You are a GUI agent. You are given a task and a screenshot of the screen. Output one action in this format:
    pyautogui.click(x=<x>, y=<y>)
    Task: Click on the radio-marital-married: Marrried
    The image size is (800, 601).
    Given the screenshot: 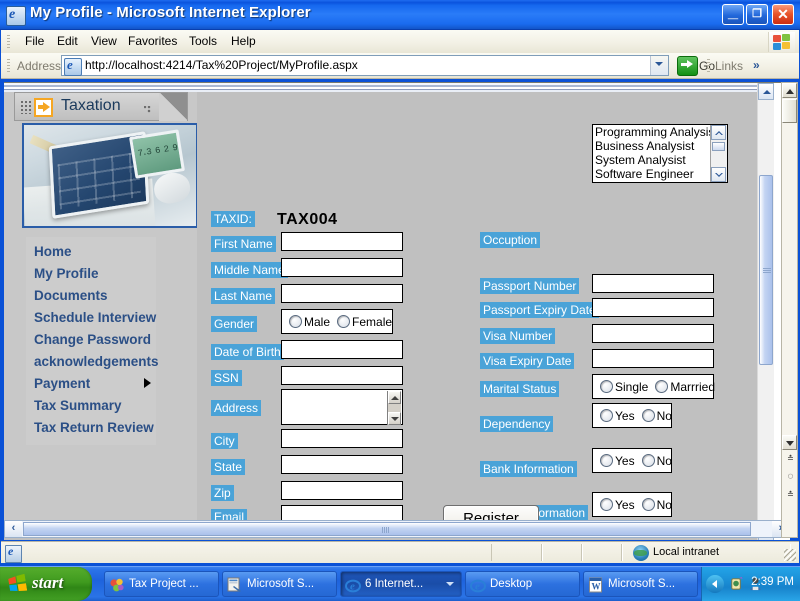 What is the action you would take?
    pyautogui.click(x=685, y=387)
    